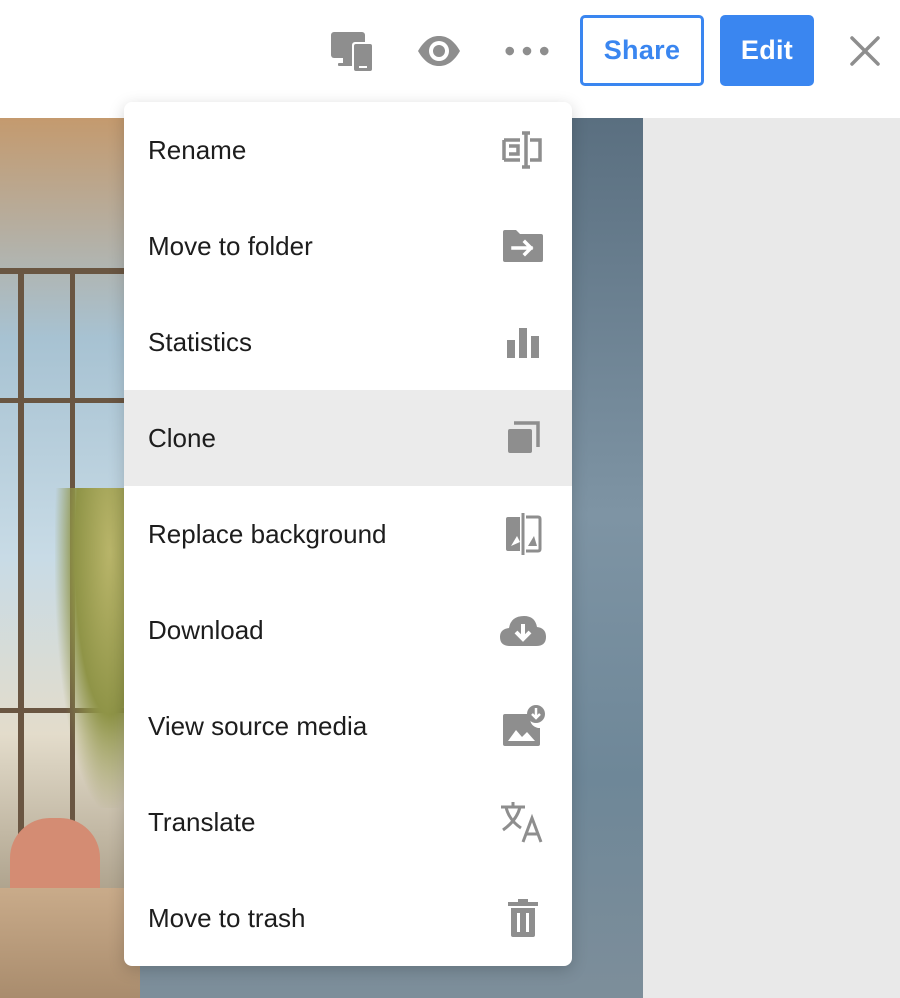 Image resolution: width=900 pixels, height=998 pixels. Describe the element at coordinates (200, 341) in the screenshot. I see `menu-item-label: Statistics` at that location.